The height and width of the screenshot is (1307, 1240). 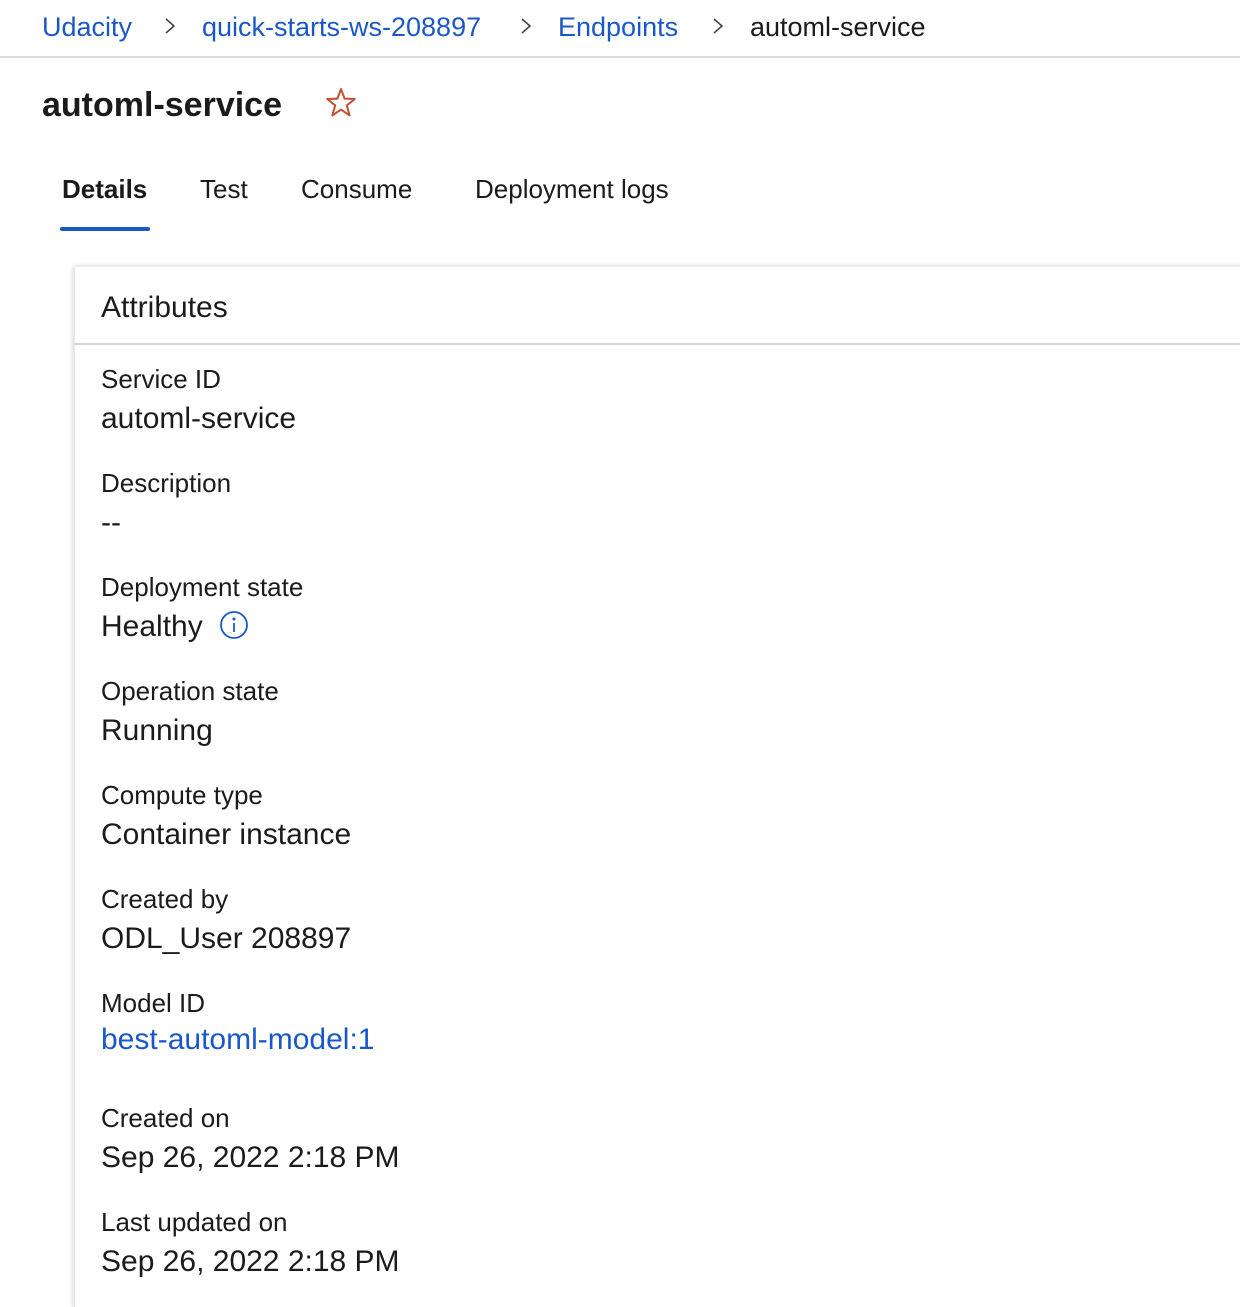 I want to click on model-id-label: Model ID, so click(x=153, y=1003).